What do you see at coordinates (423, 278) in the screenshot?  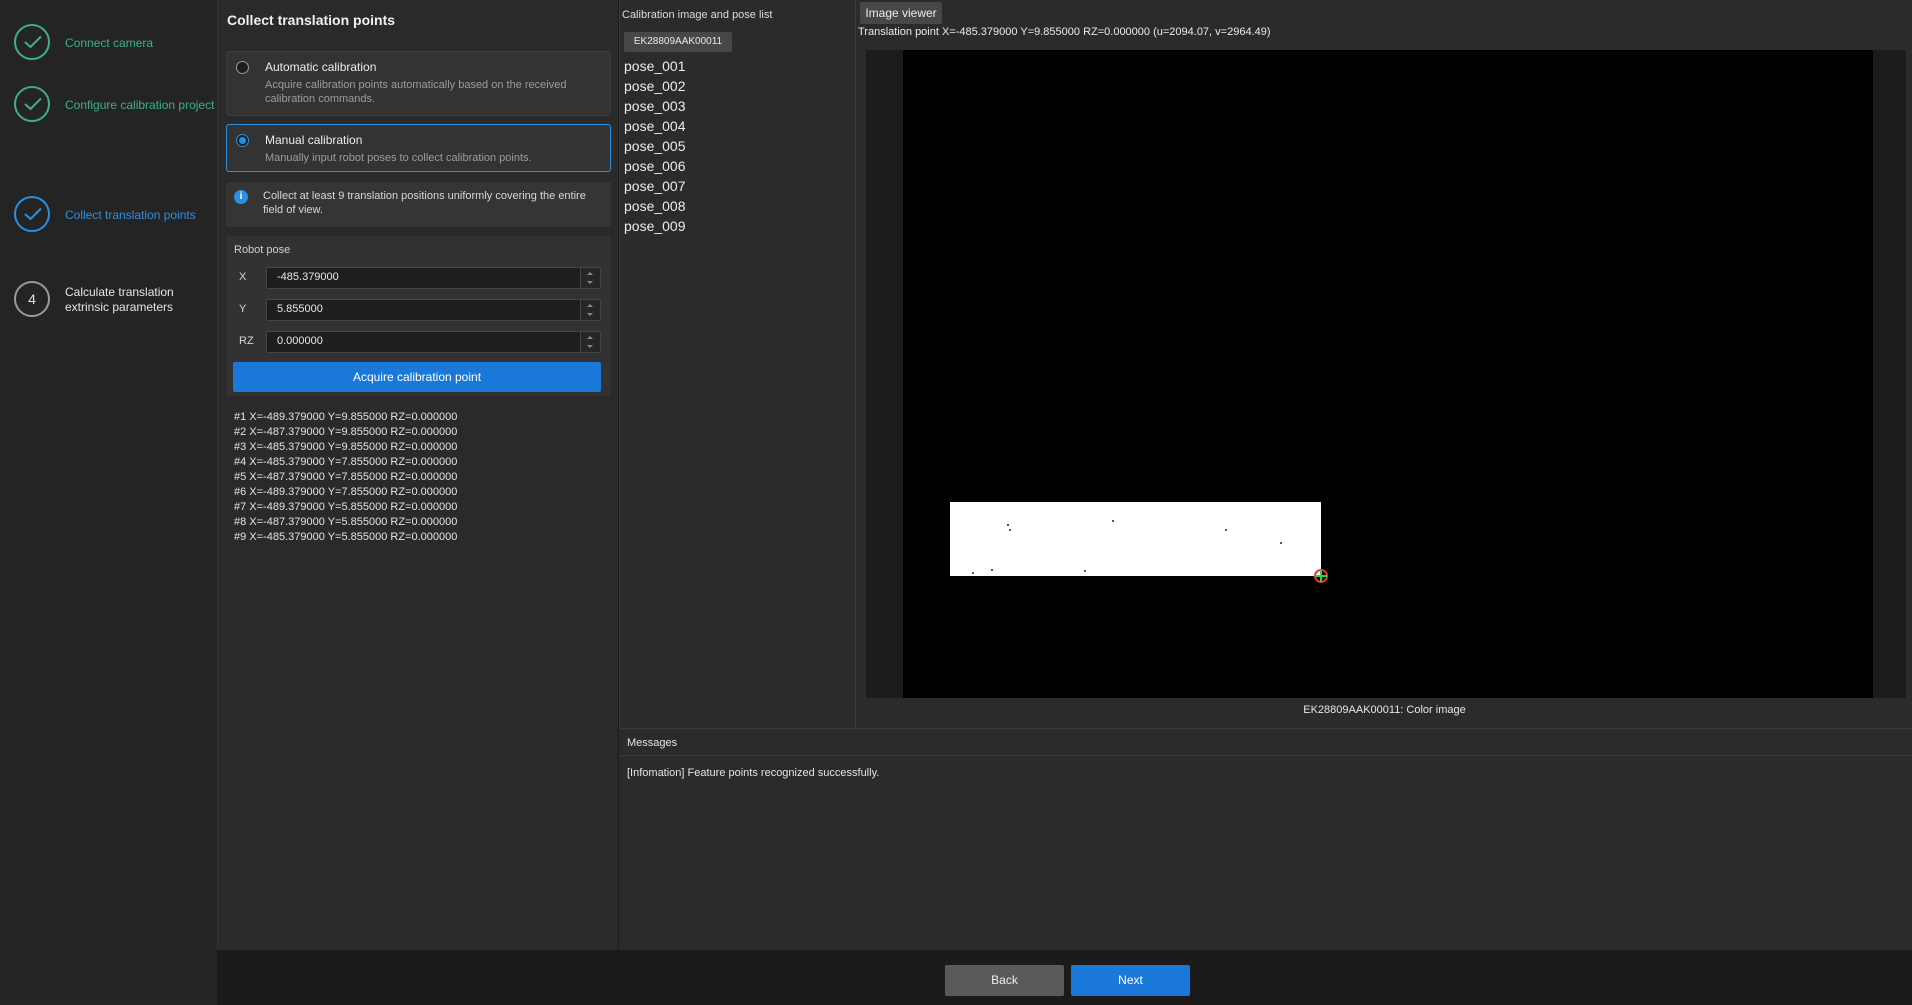 I see `x-input: -485.379000` at bounding box center [423, 278].